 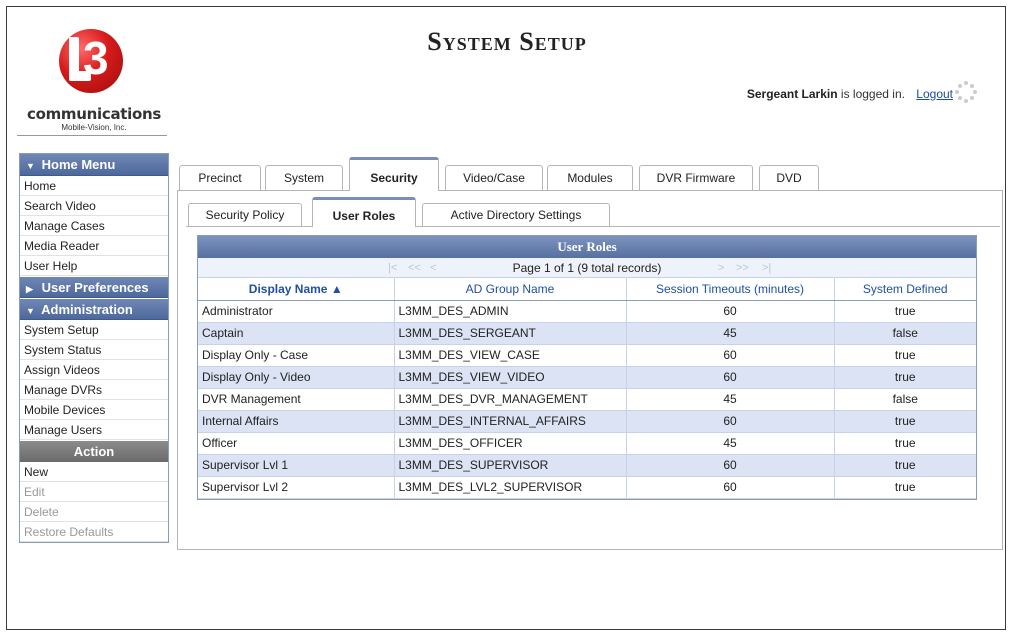 I want to click on next-next-page-icon: >>, so click(x=742, y=268).